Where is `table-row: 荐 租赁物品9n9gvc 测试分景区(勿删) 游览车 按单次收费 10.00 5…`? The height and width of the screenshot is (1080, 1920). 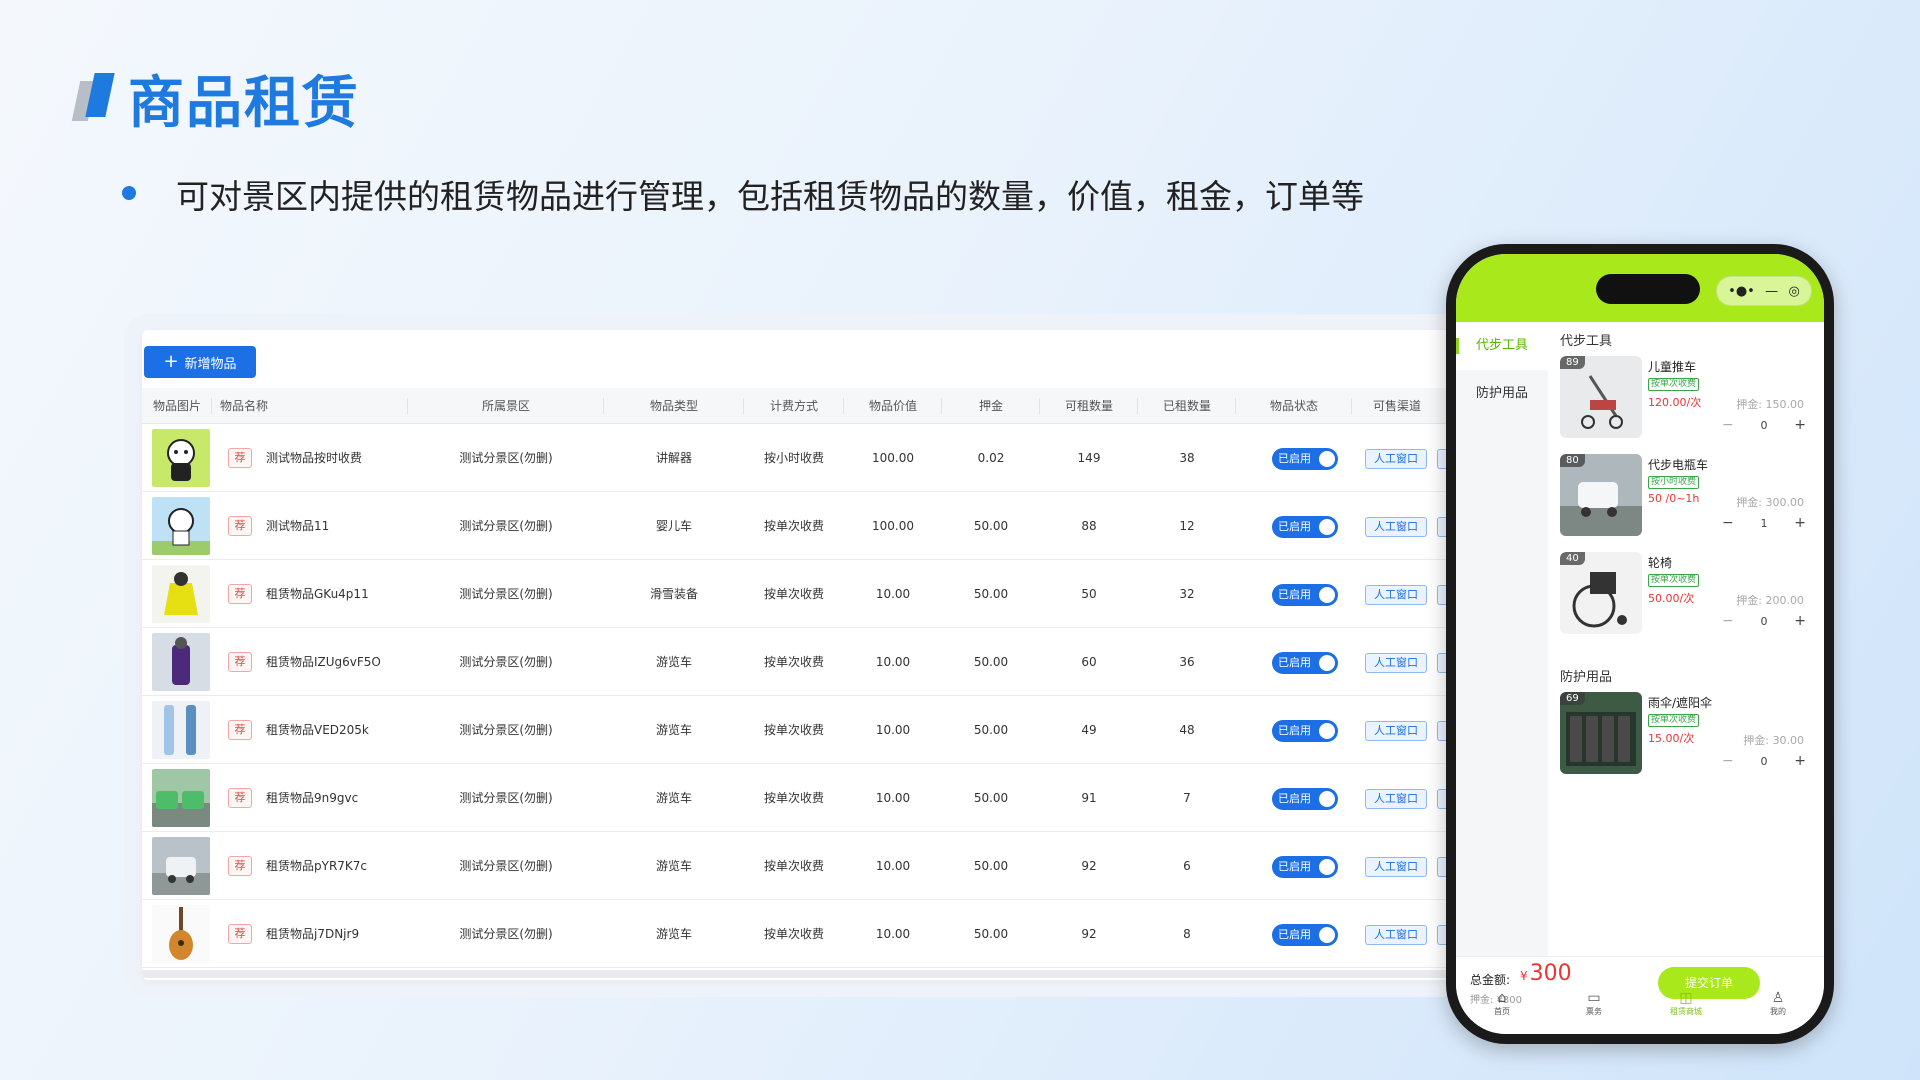
table-row: 荐 租赁物品9n9gvc 测试分景区(勿删) 游览车 按单次收费 10.00 5… is located at coordinates (807, 798).